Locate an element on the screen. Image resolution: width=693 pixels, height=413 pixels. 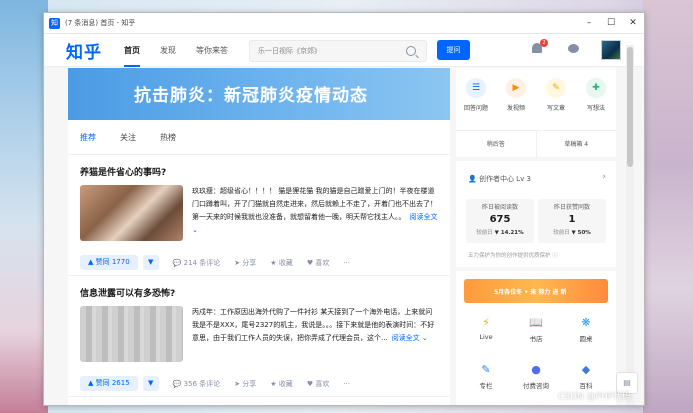
message-icon is located at coordinates (573, 48).